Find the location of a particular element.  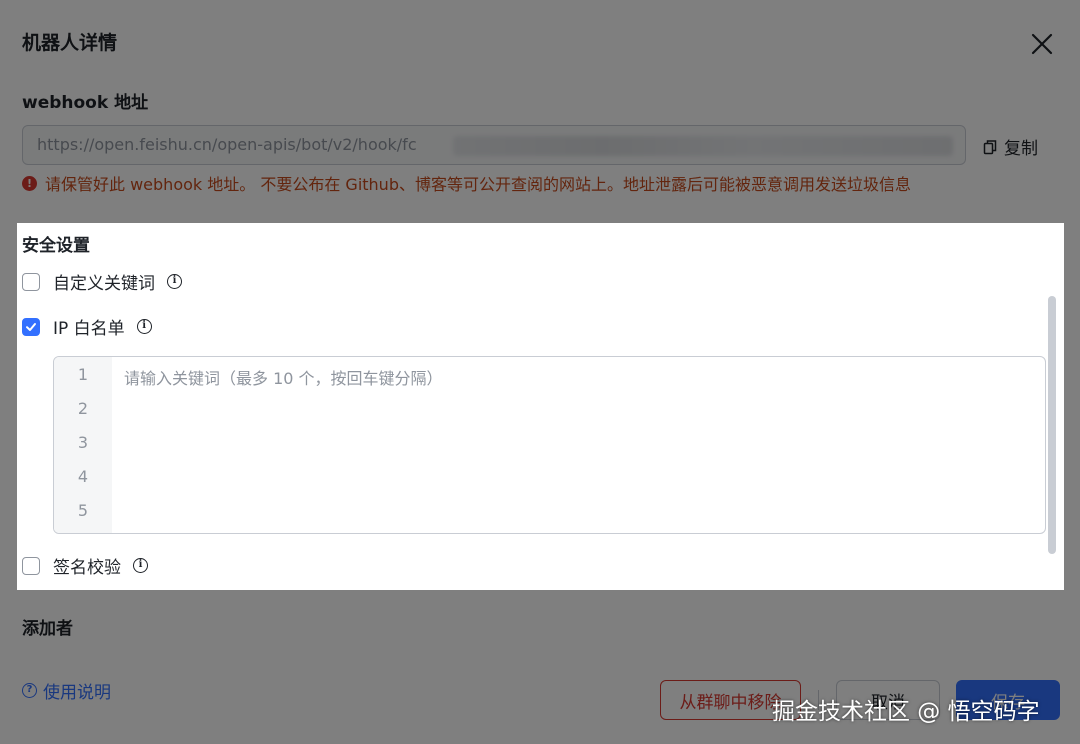

checkmark-icon is located at coordinates (31, 326).